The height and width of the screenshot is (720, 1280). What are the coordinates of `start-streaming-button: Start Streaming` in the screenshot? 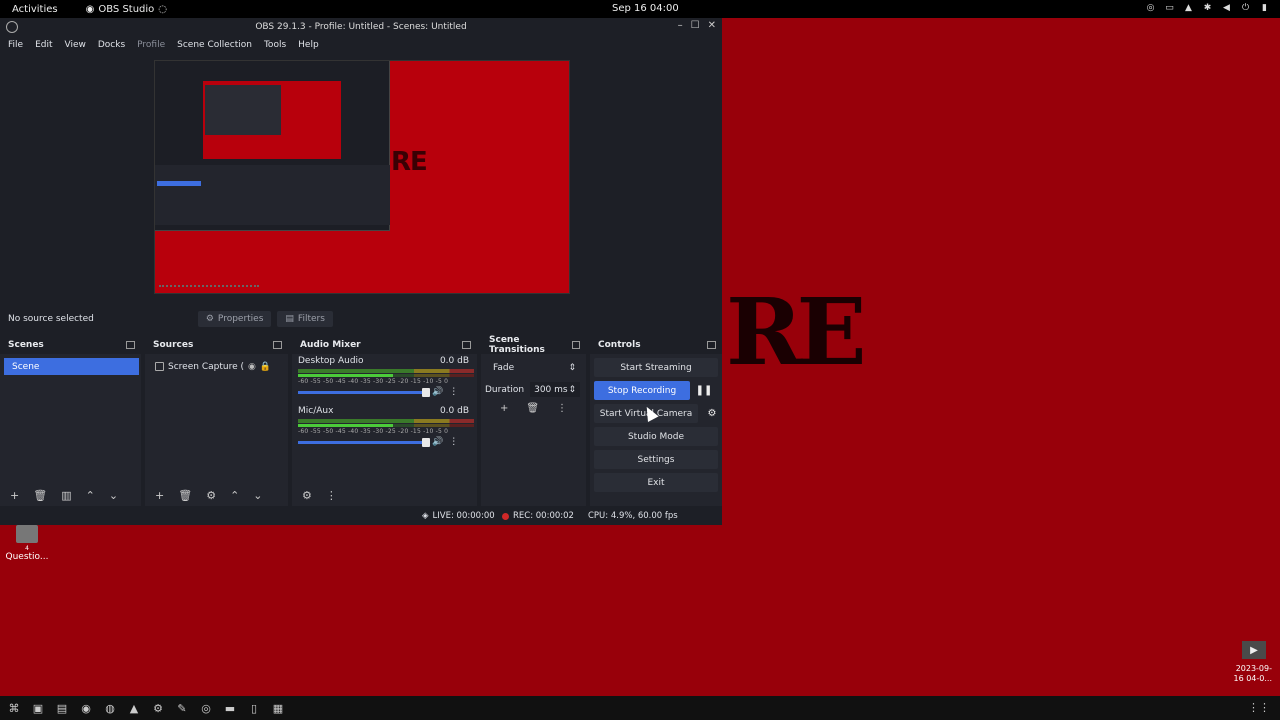 It's located at (656, 367).